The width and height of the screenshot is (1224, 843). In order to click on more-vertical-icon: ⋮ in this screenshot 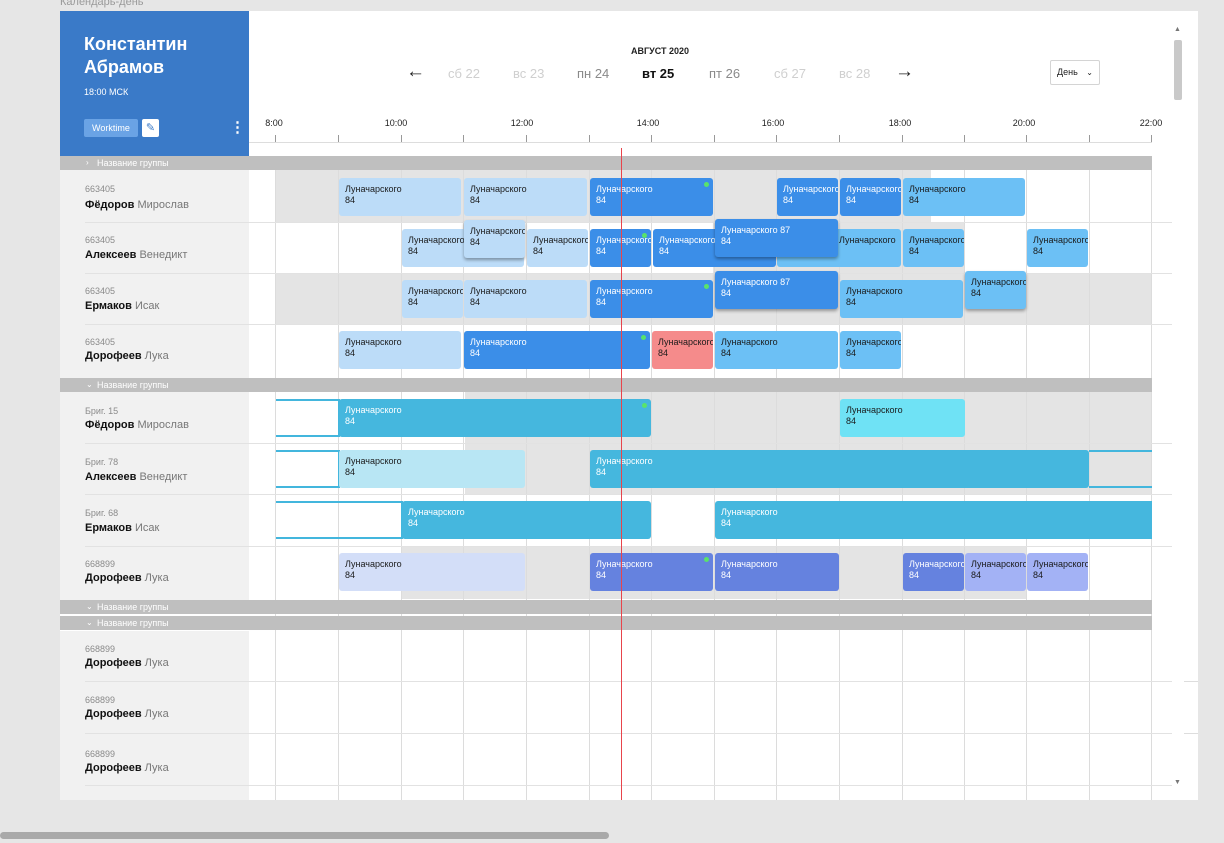, I will do `click(237, 128)`.